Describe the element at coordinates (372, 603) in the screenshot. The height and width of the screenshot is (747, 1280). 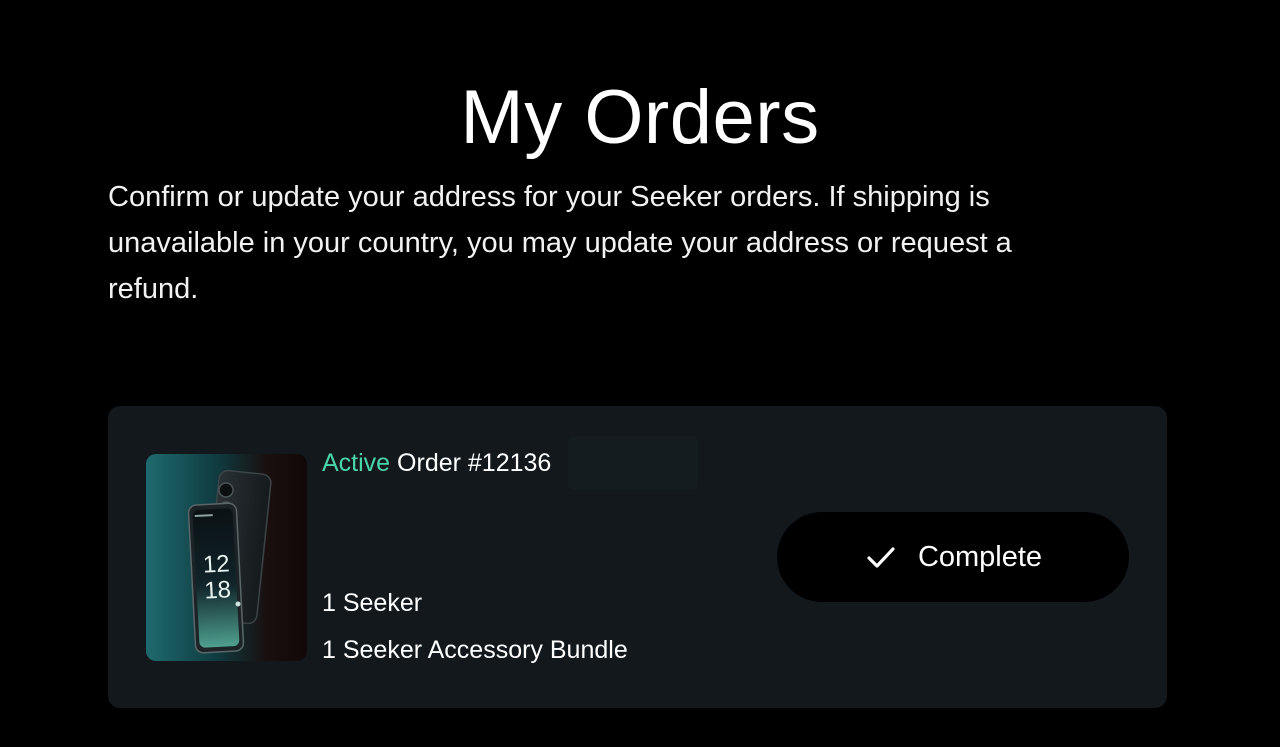
I see `order-item: 1 Seeker` at that location.